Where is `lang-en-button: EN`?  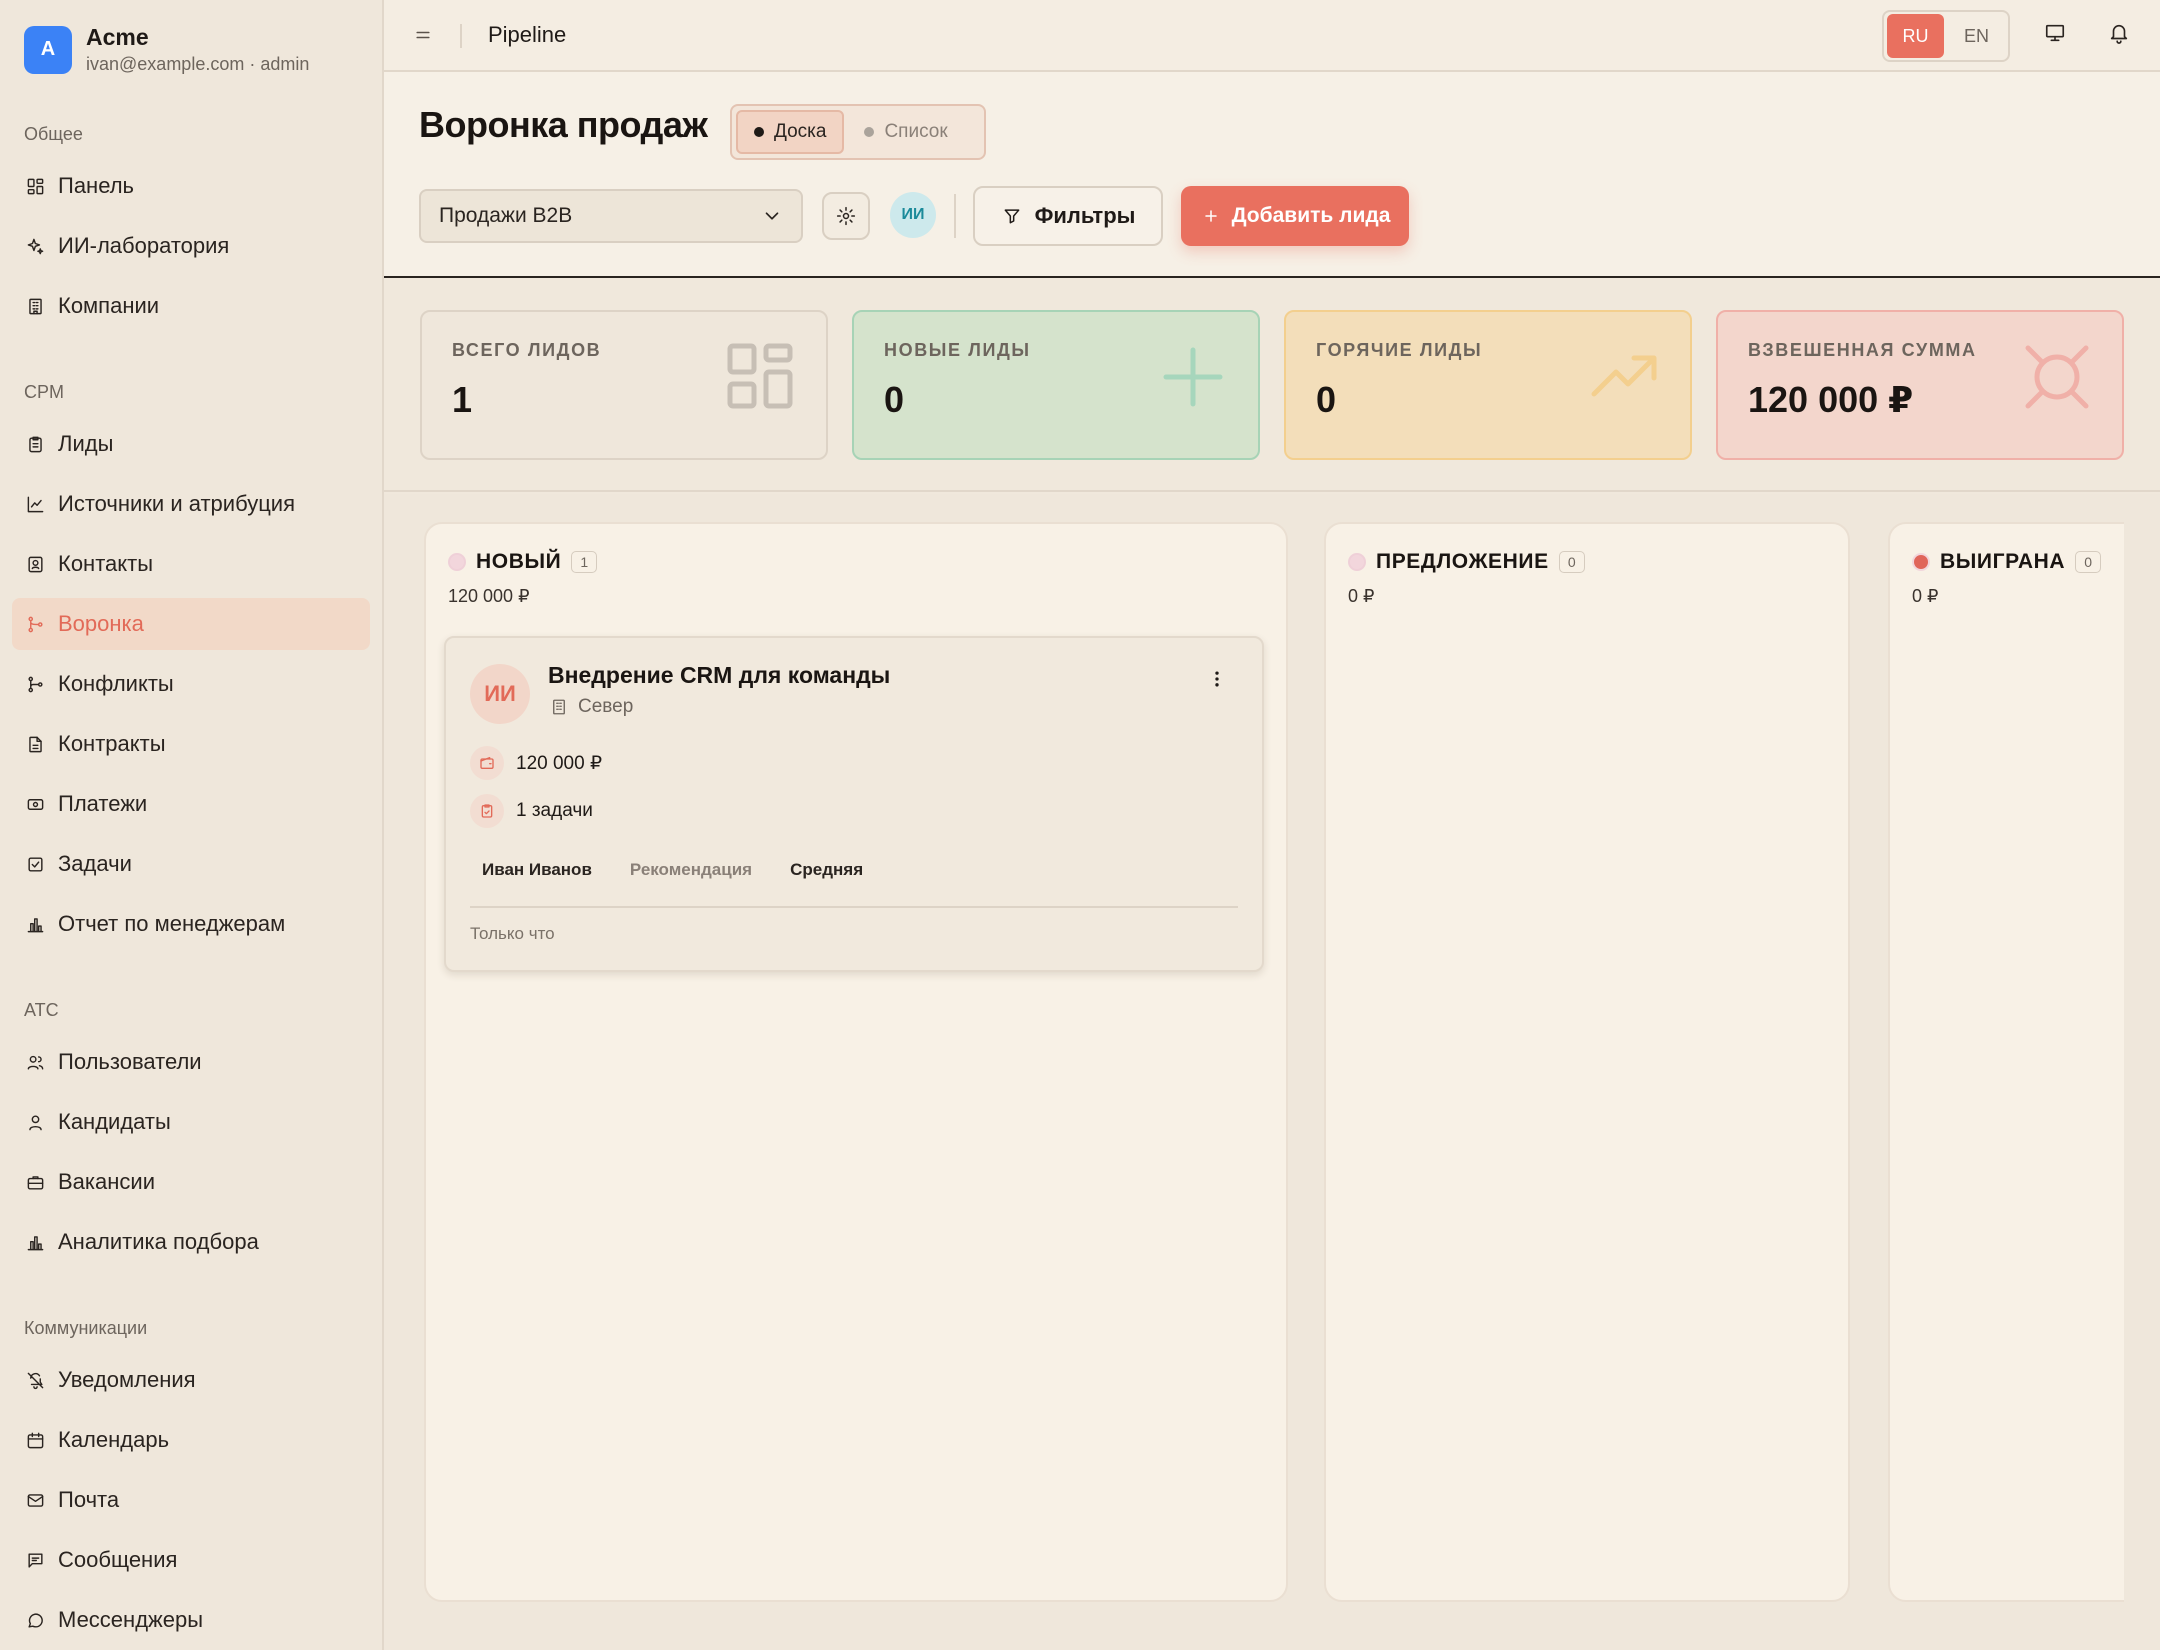 lang-en-button: EN is located at coordinates (1976, 36).